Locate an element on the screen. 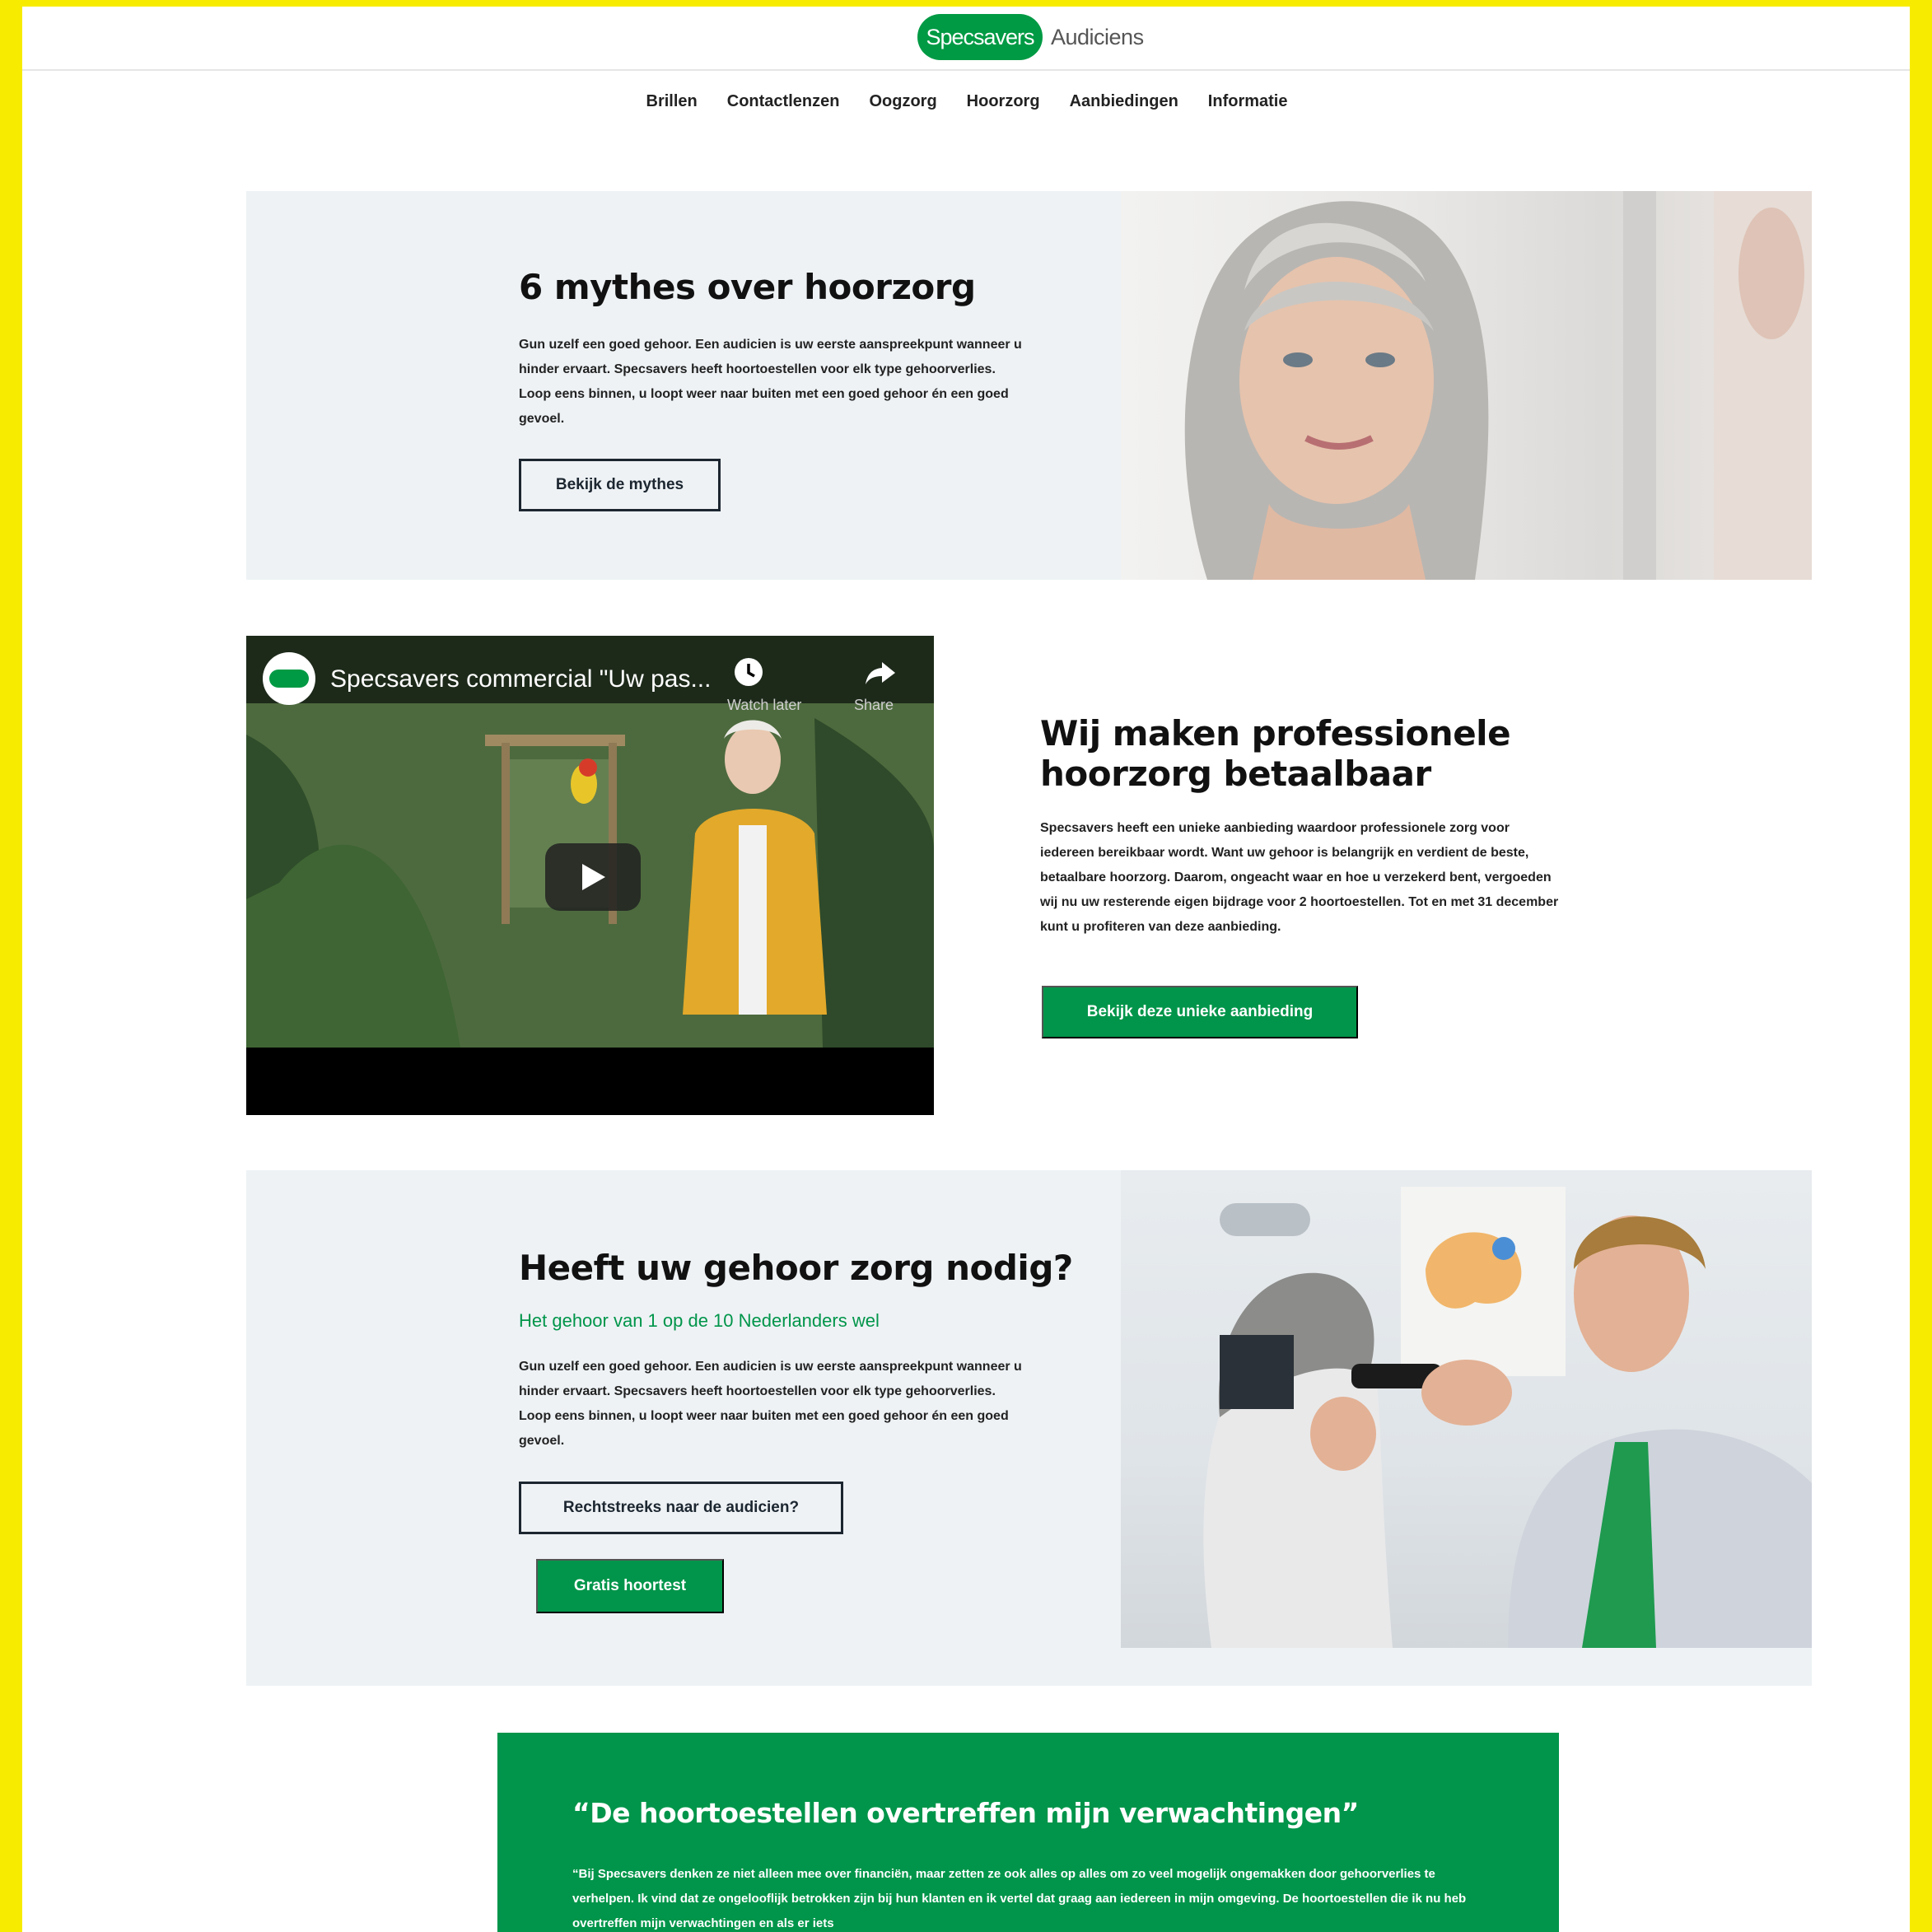 The width and height of the screenshot is (1932, 1932). nav-item-brillen: Brillen is located at coordinates (672, 101).